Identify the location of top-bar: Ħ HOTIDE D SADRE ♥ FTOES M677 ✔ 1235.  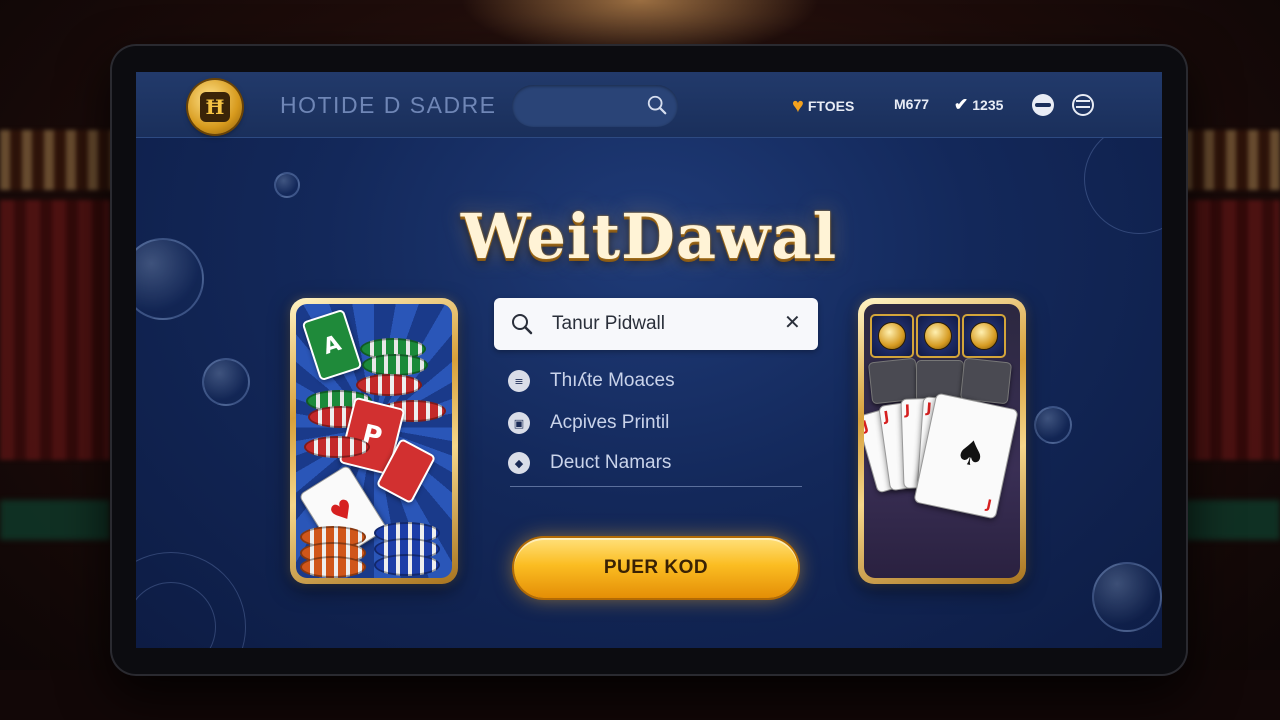
(649, 105).